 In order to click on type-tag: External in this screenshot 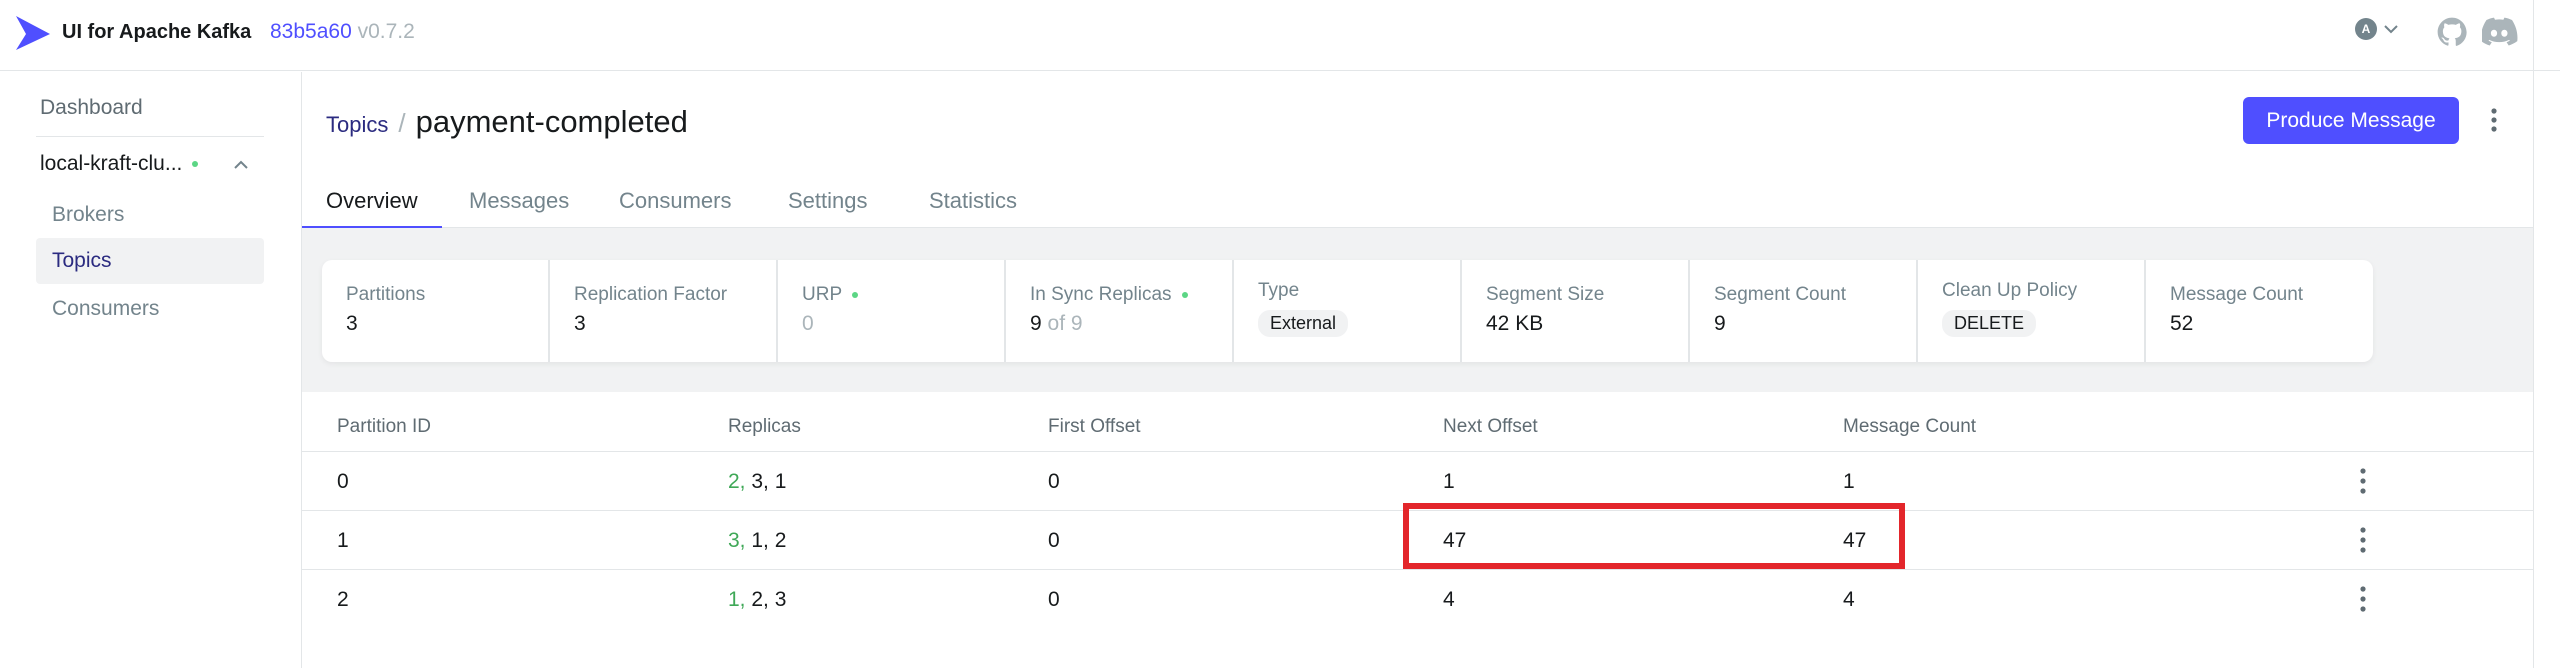, I will do `click(1303, 323)`.